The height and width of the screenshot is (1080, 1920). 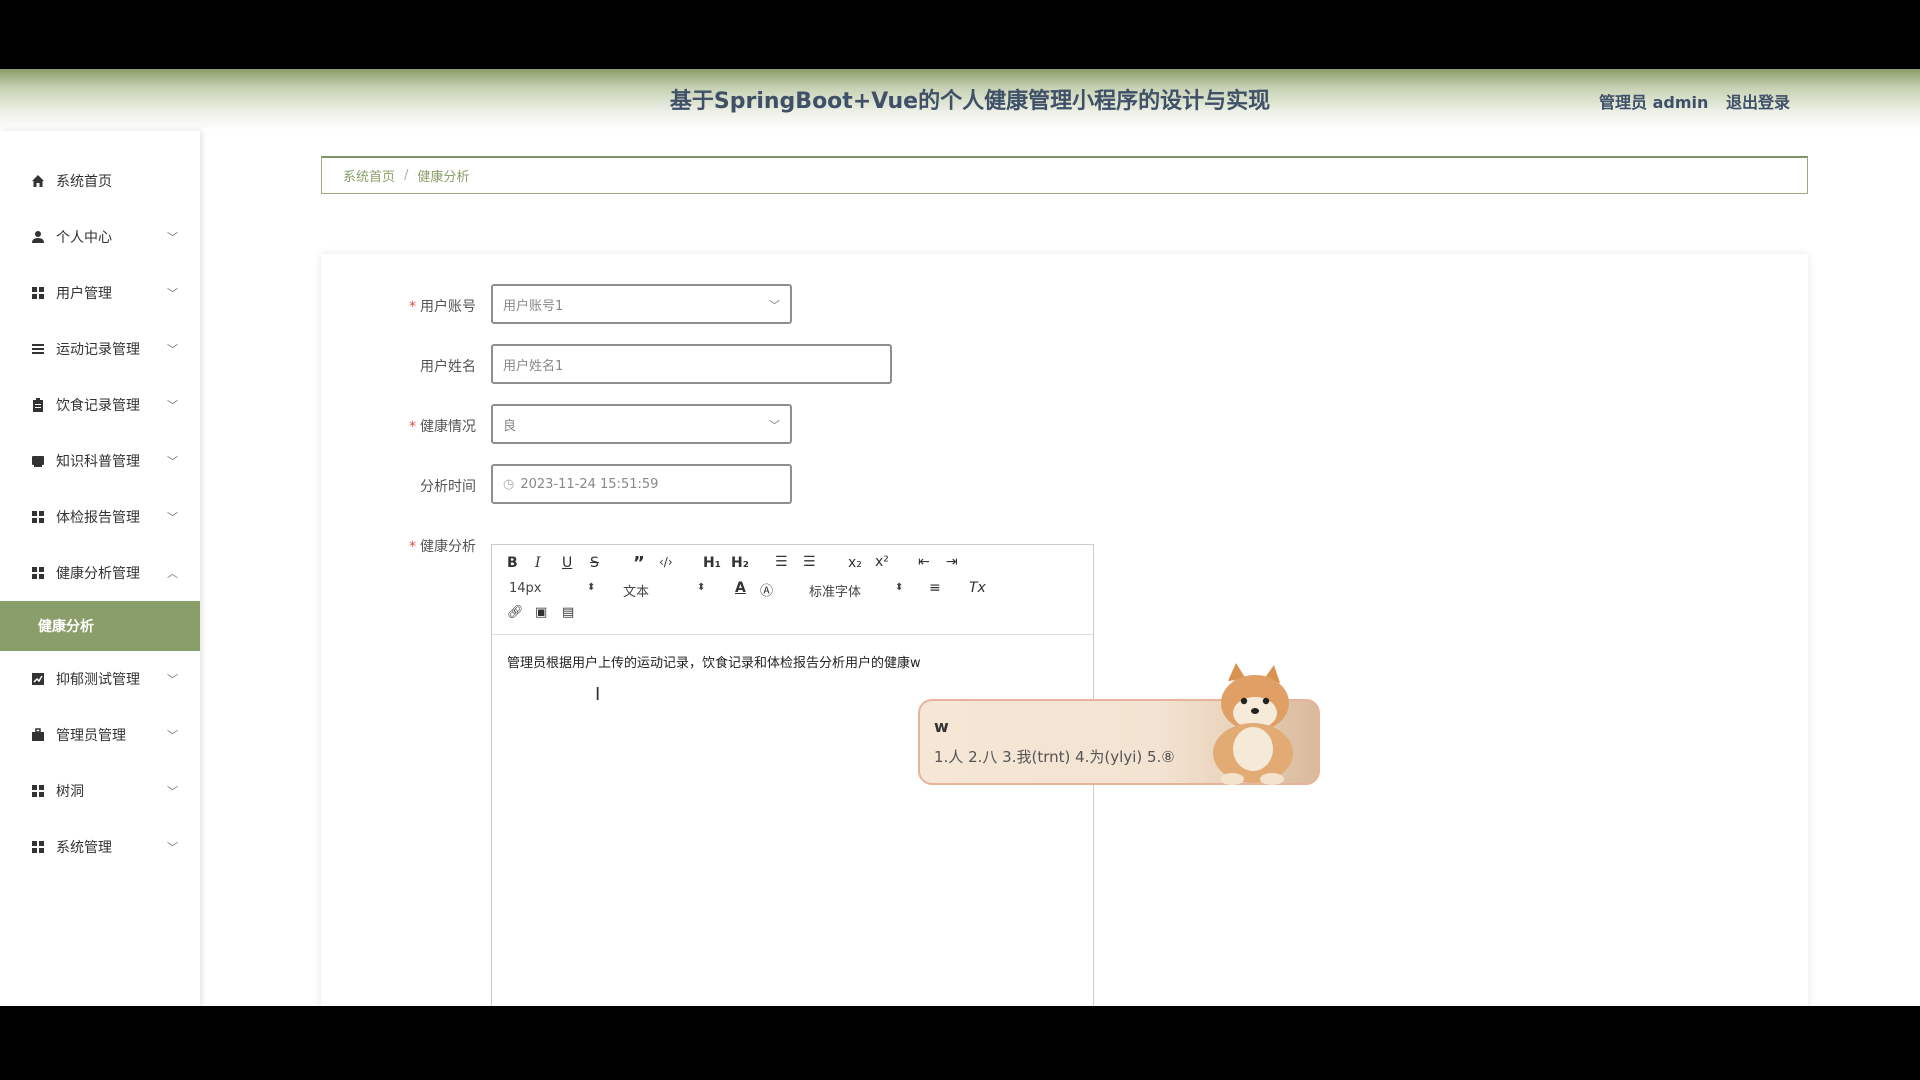 What do you see at coordinates (38, 237) in the screenshot?
I see `user-icon` at bounding box center [38, 237].